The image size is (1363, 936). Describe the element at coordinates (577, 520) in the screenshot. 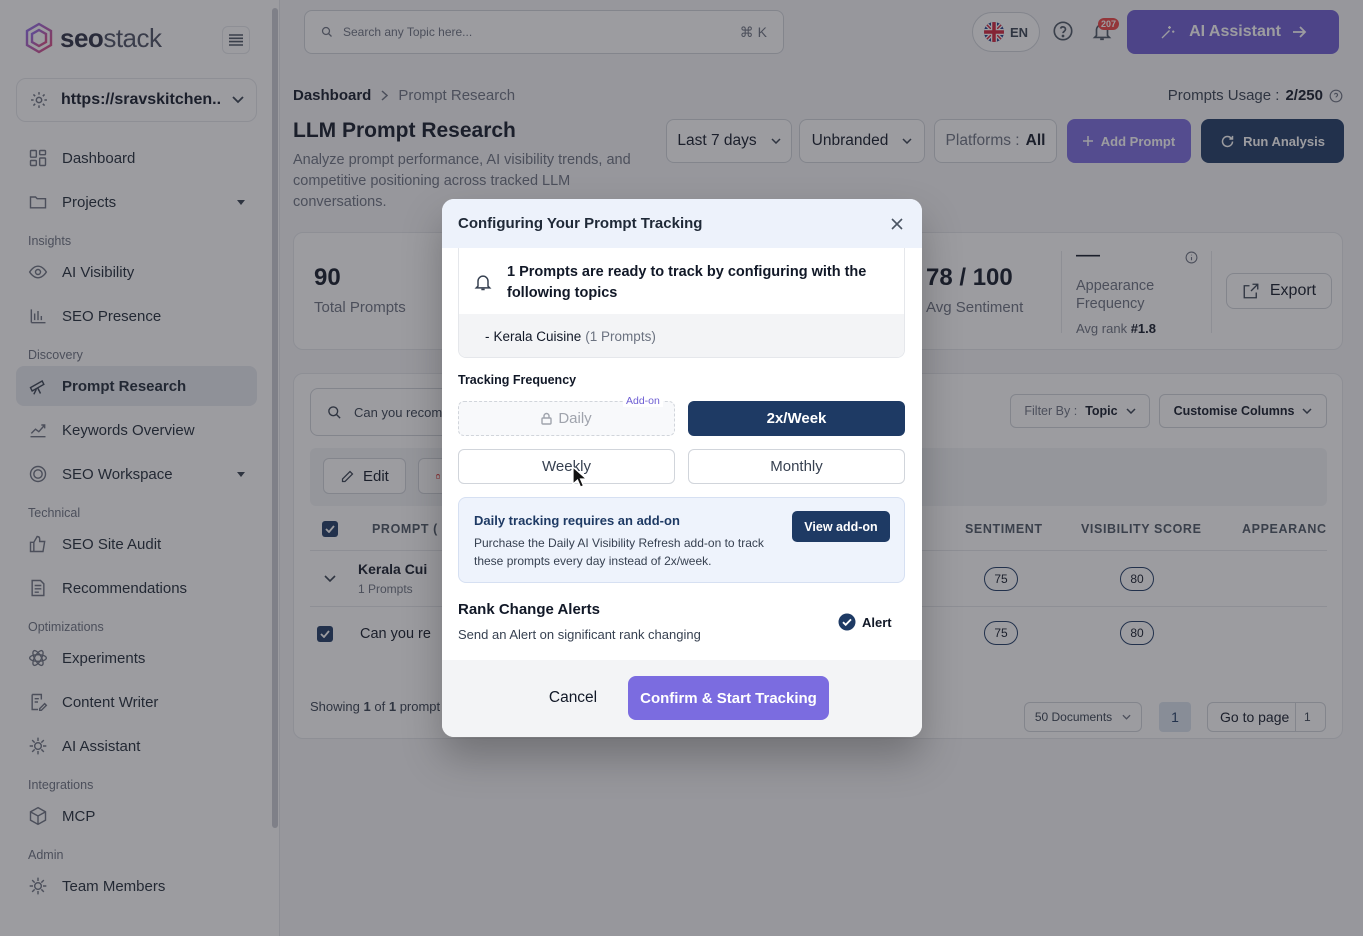

I see `addon-info-title: Daily tracking requires an add-on` at that location.